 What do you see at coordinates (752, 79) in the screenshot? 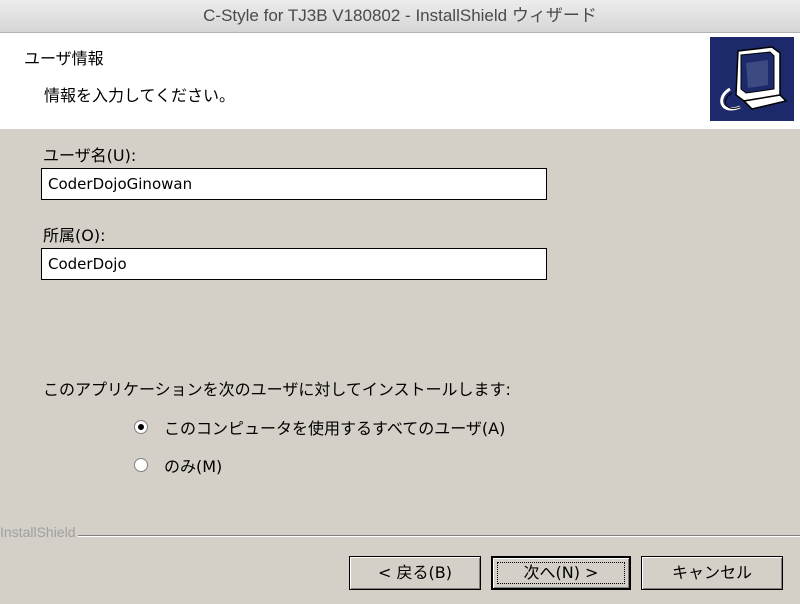
I see `computer-setup-icon` at bounding box center [752, 79].